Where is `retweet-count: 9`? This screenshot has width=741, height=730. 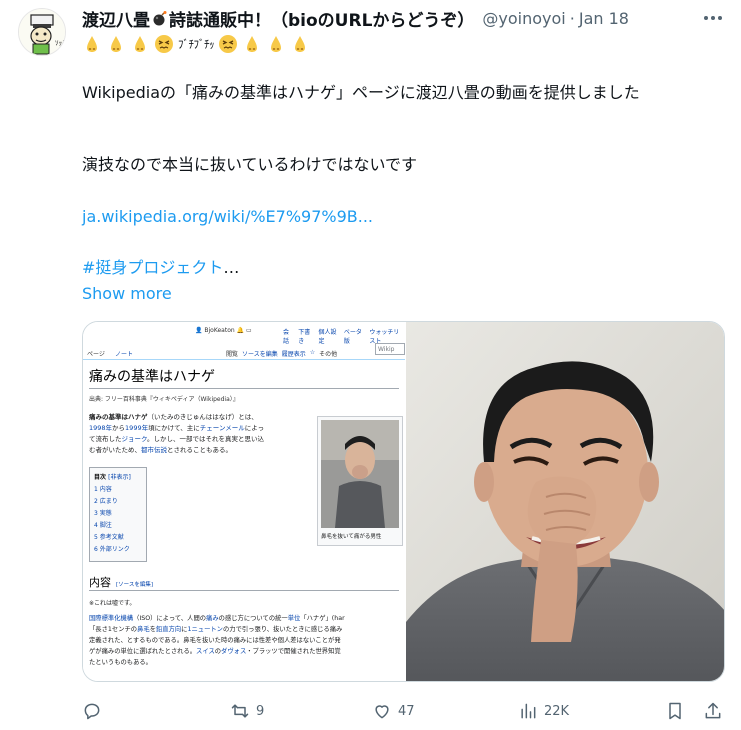
retweet-count: 9 is located at coordinates (260, 711).